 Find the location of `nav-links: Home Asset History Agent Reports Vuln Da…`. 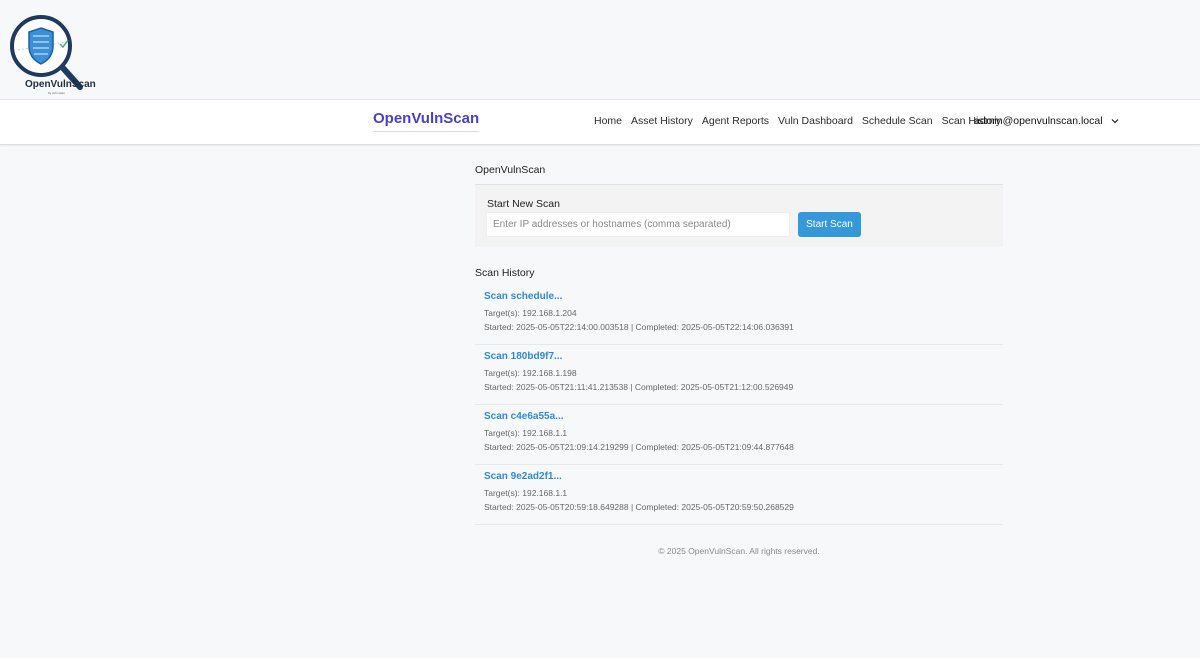

nav-links: Home Asset History Agent Reports Vuln Da… is located at coordinates (802, 121).